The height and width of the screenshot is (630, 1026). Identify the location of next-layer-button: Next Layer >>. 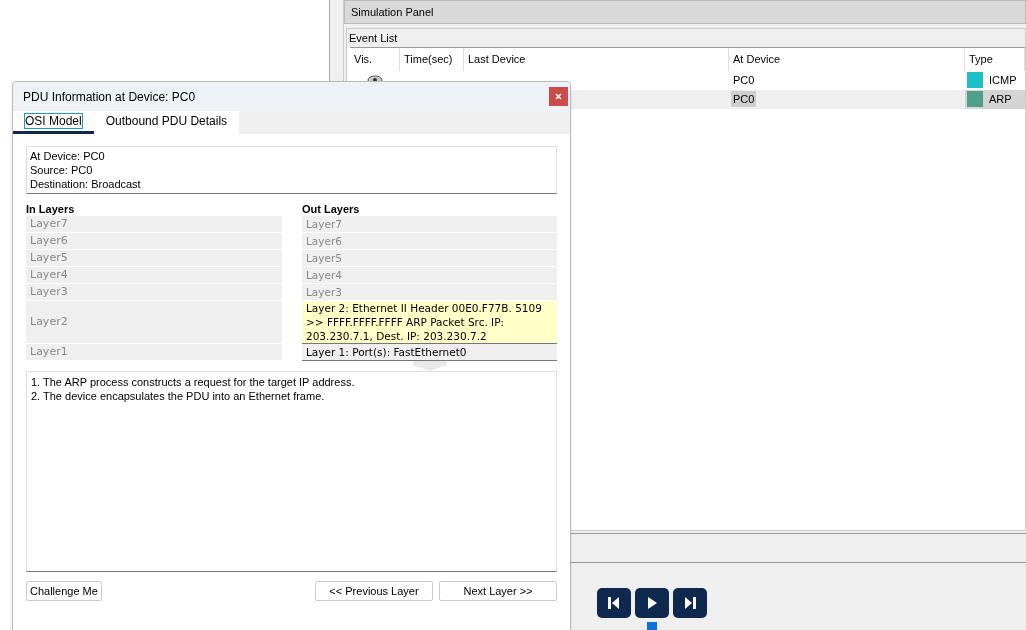
(498, 591).